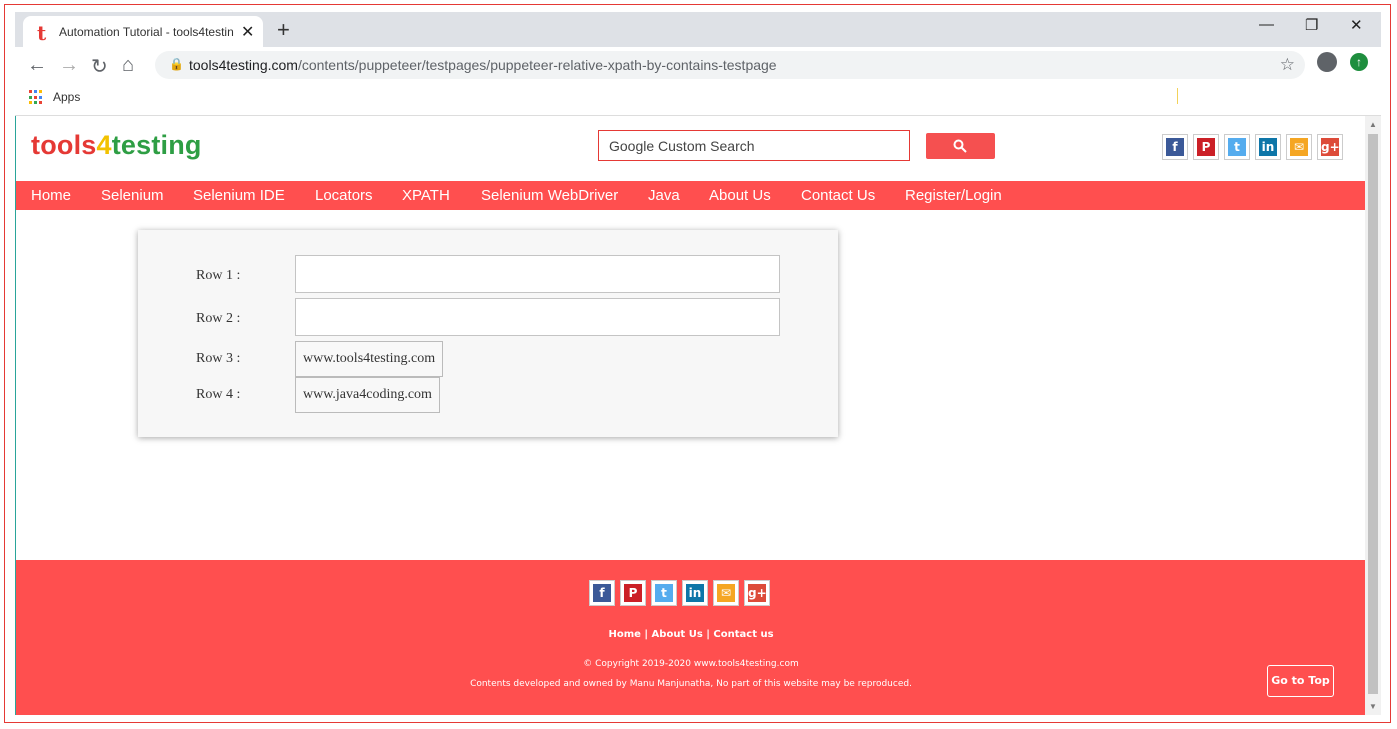 Image resolution: width=1397 pixels, height=729 pixels. I want to click on profile-avatar-icon, so click(1327, 62).